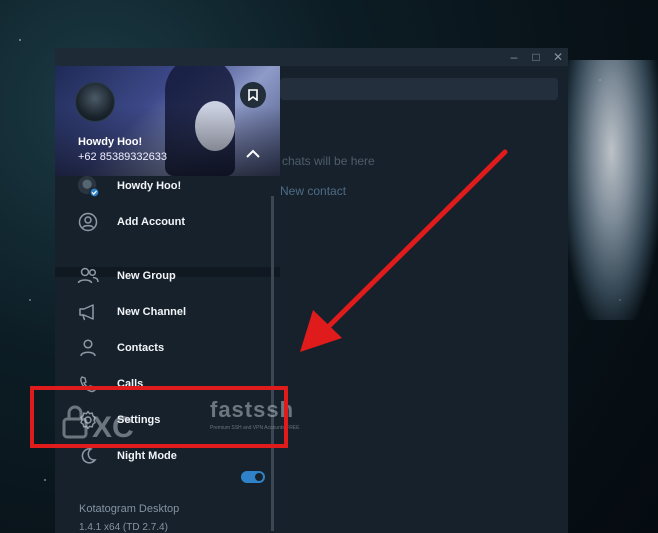 This screenshot has height=533, width=658. What do you see at coordinates (514, 57) in the screenshot?
I see `minimize-icon: –` at bounding box center [514, 57].